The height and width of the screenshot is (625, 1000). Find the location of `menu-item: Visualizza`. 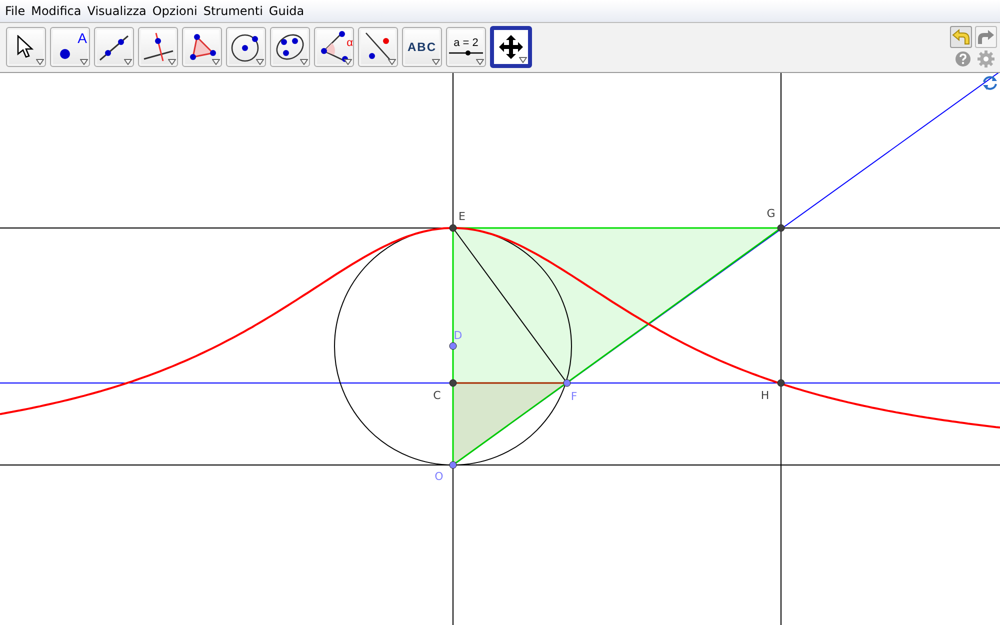

menu-item: Visualizza is located at coordinates (117, 11).